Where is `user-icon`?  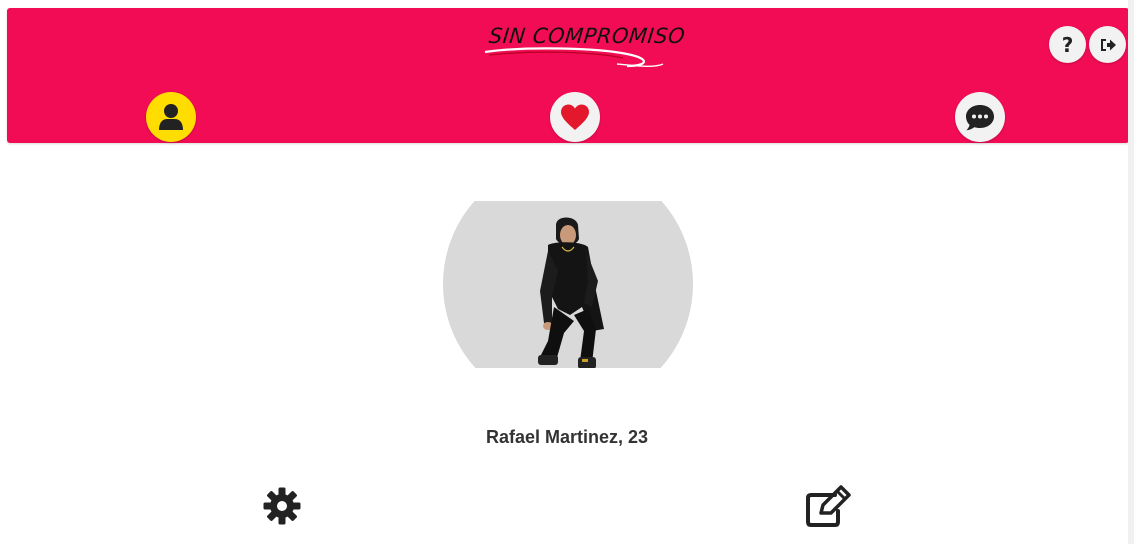 user-icon is located at coordinates (171, 117).